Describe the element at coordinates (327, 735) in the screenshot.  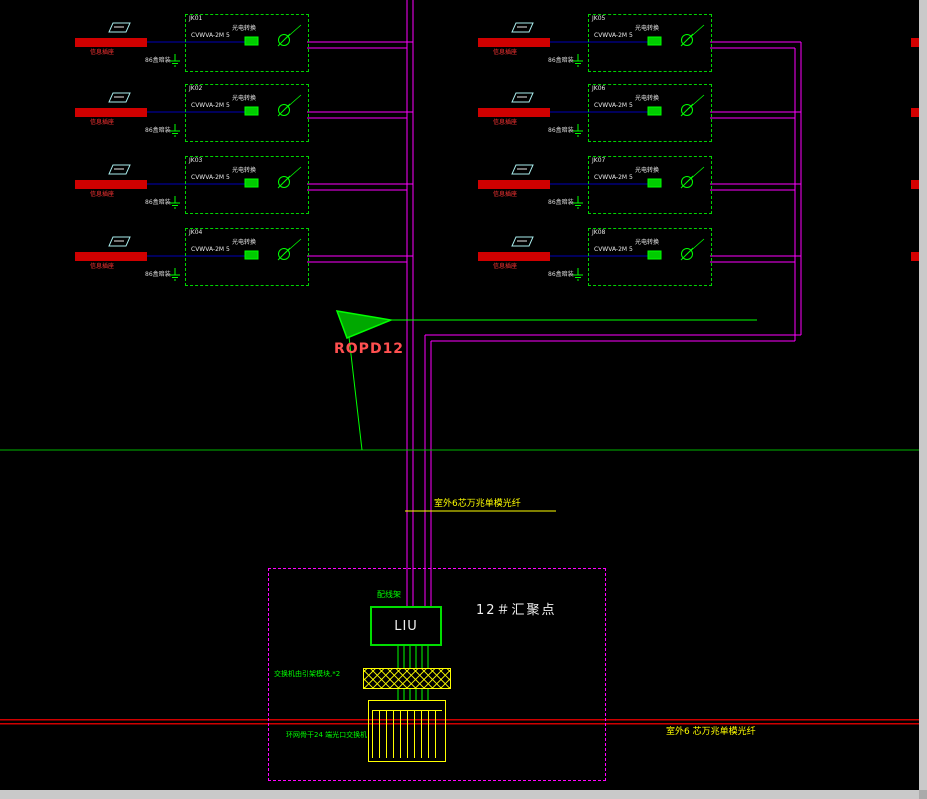
I see `ring-switch-label: 环网骨干24 端光口交换机` at that location.